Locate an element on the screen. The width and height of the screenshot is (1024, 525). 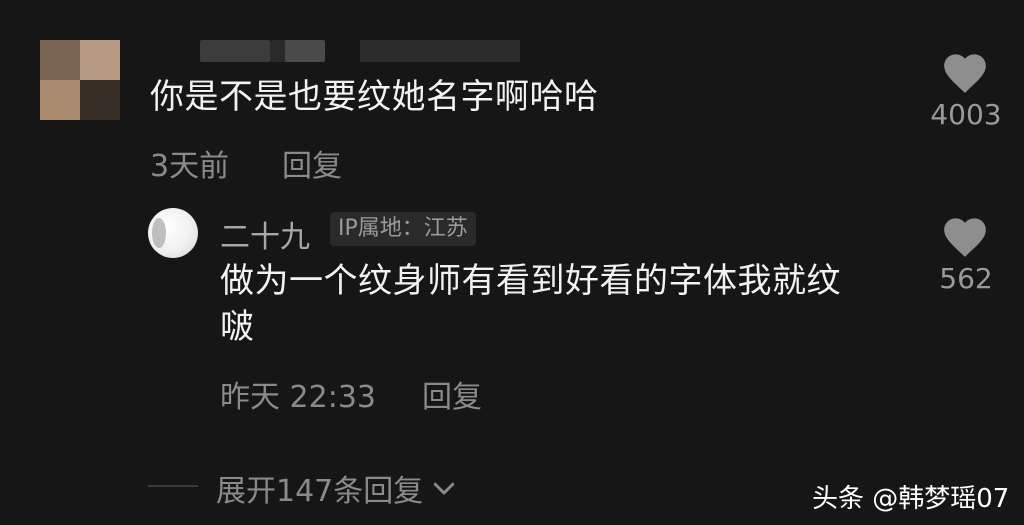
expand-replies-label: 展开147条回复 is located at coordinates (320, 491).